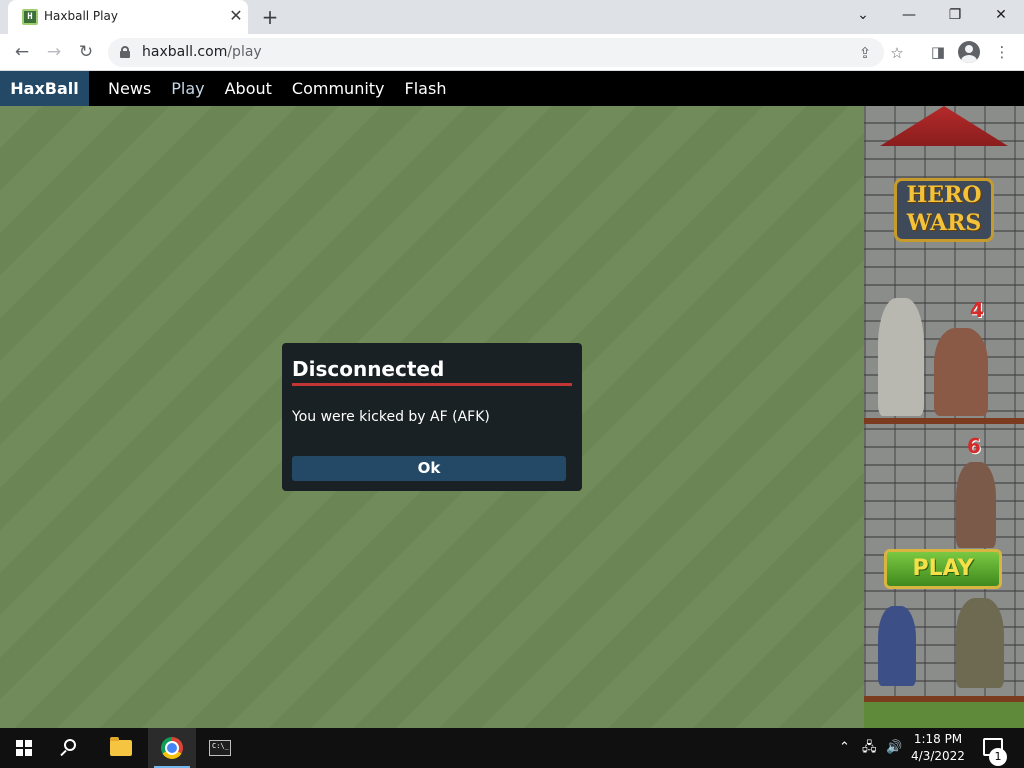 The width and height of the screenshot is (1024, 768). I want to click on folder-icon, so click(121, 746).